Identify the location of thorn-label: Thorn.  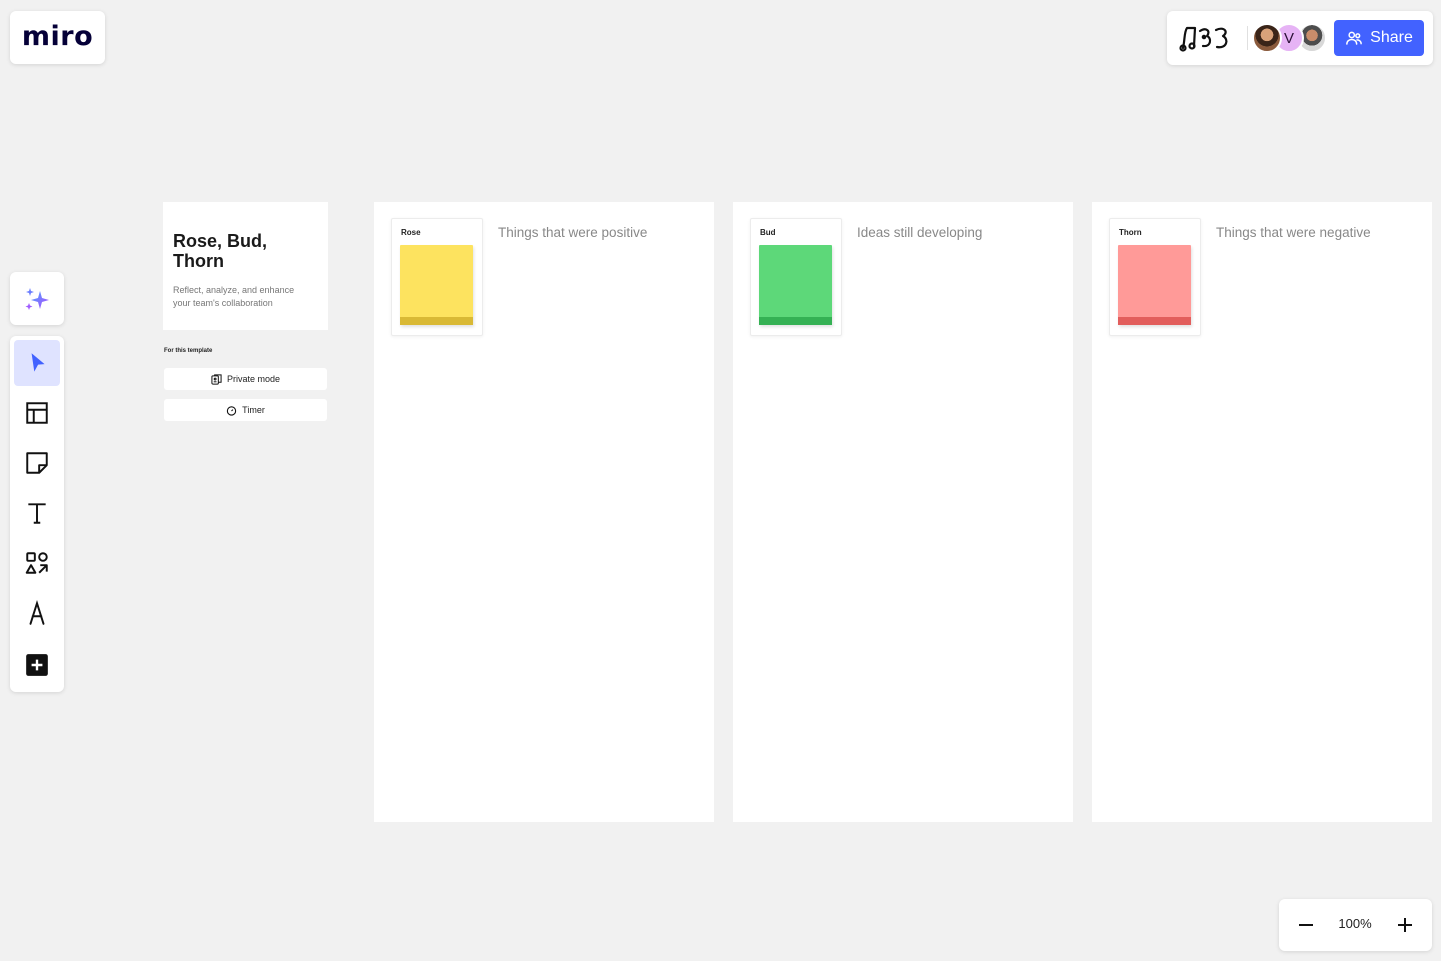
(1130, 232).